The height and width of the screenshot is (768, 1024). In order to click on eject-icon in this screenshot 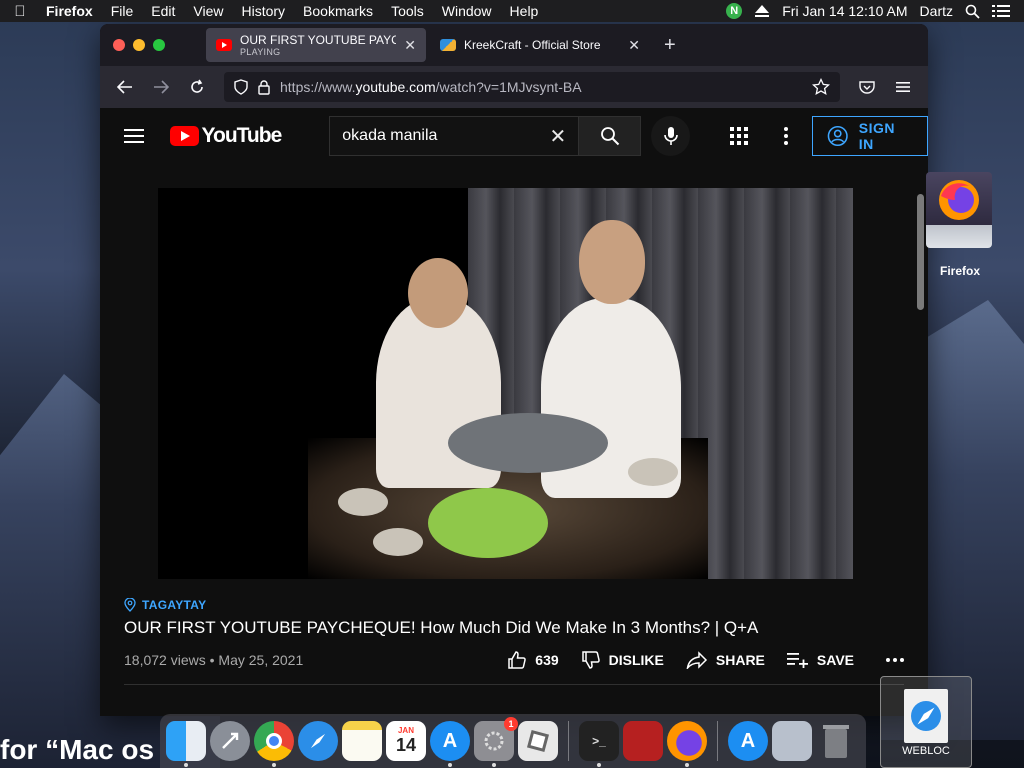, I will do `click(762, 11)`.